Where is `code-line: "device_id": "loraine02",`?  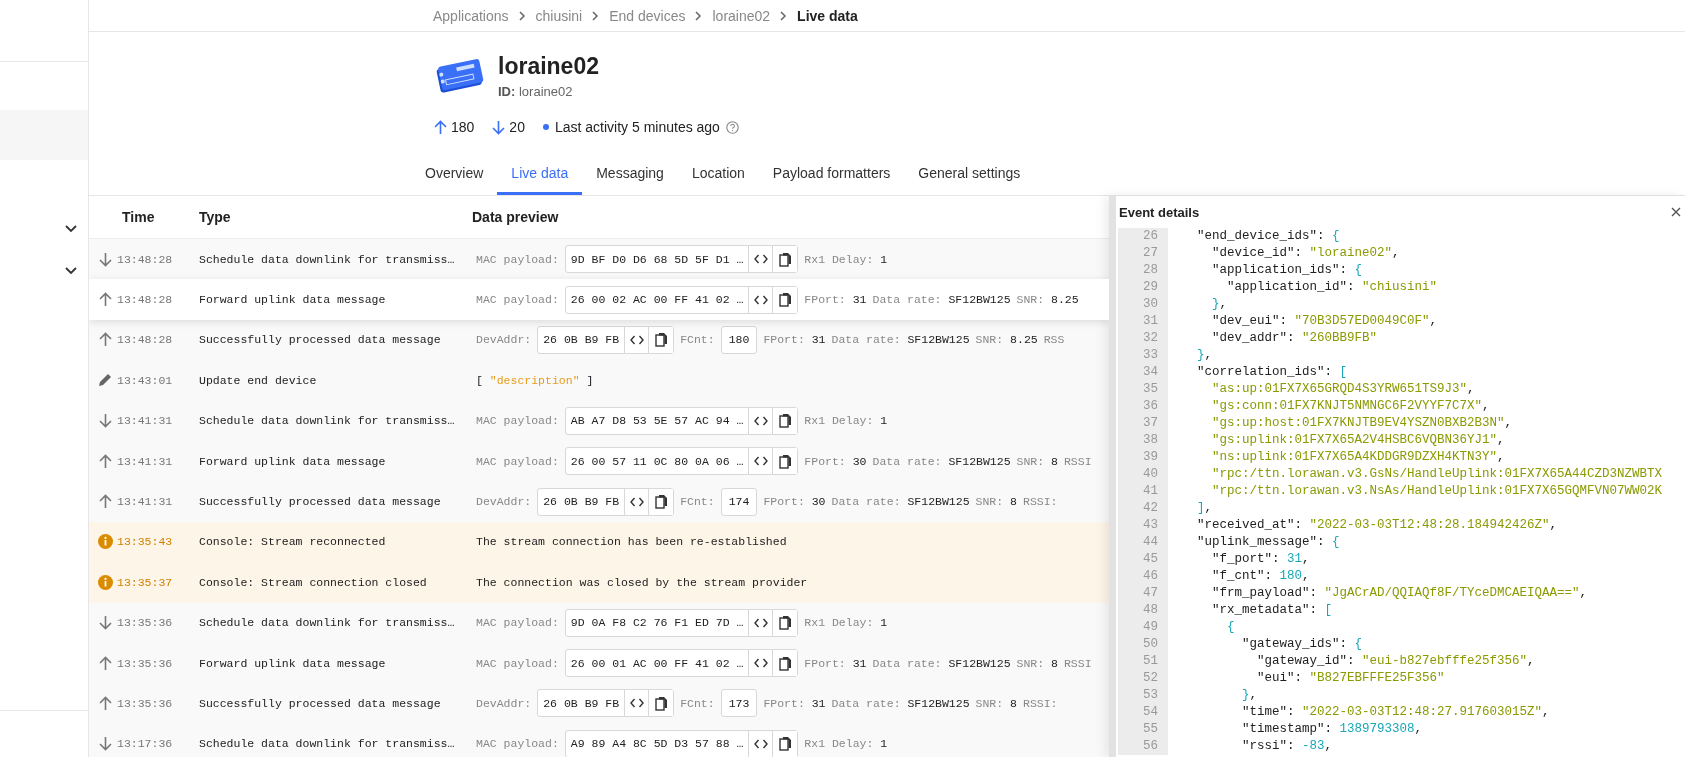
code-line: "device_id": "loraine02", is located at coordinates (1305, 253).